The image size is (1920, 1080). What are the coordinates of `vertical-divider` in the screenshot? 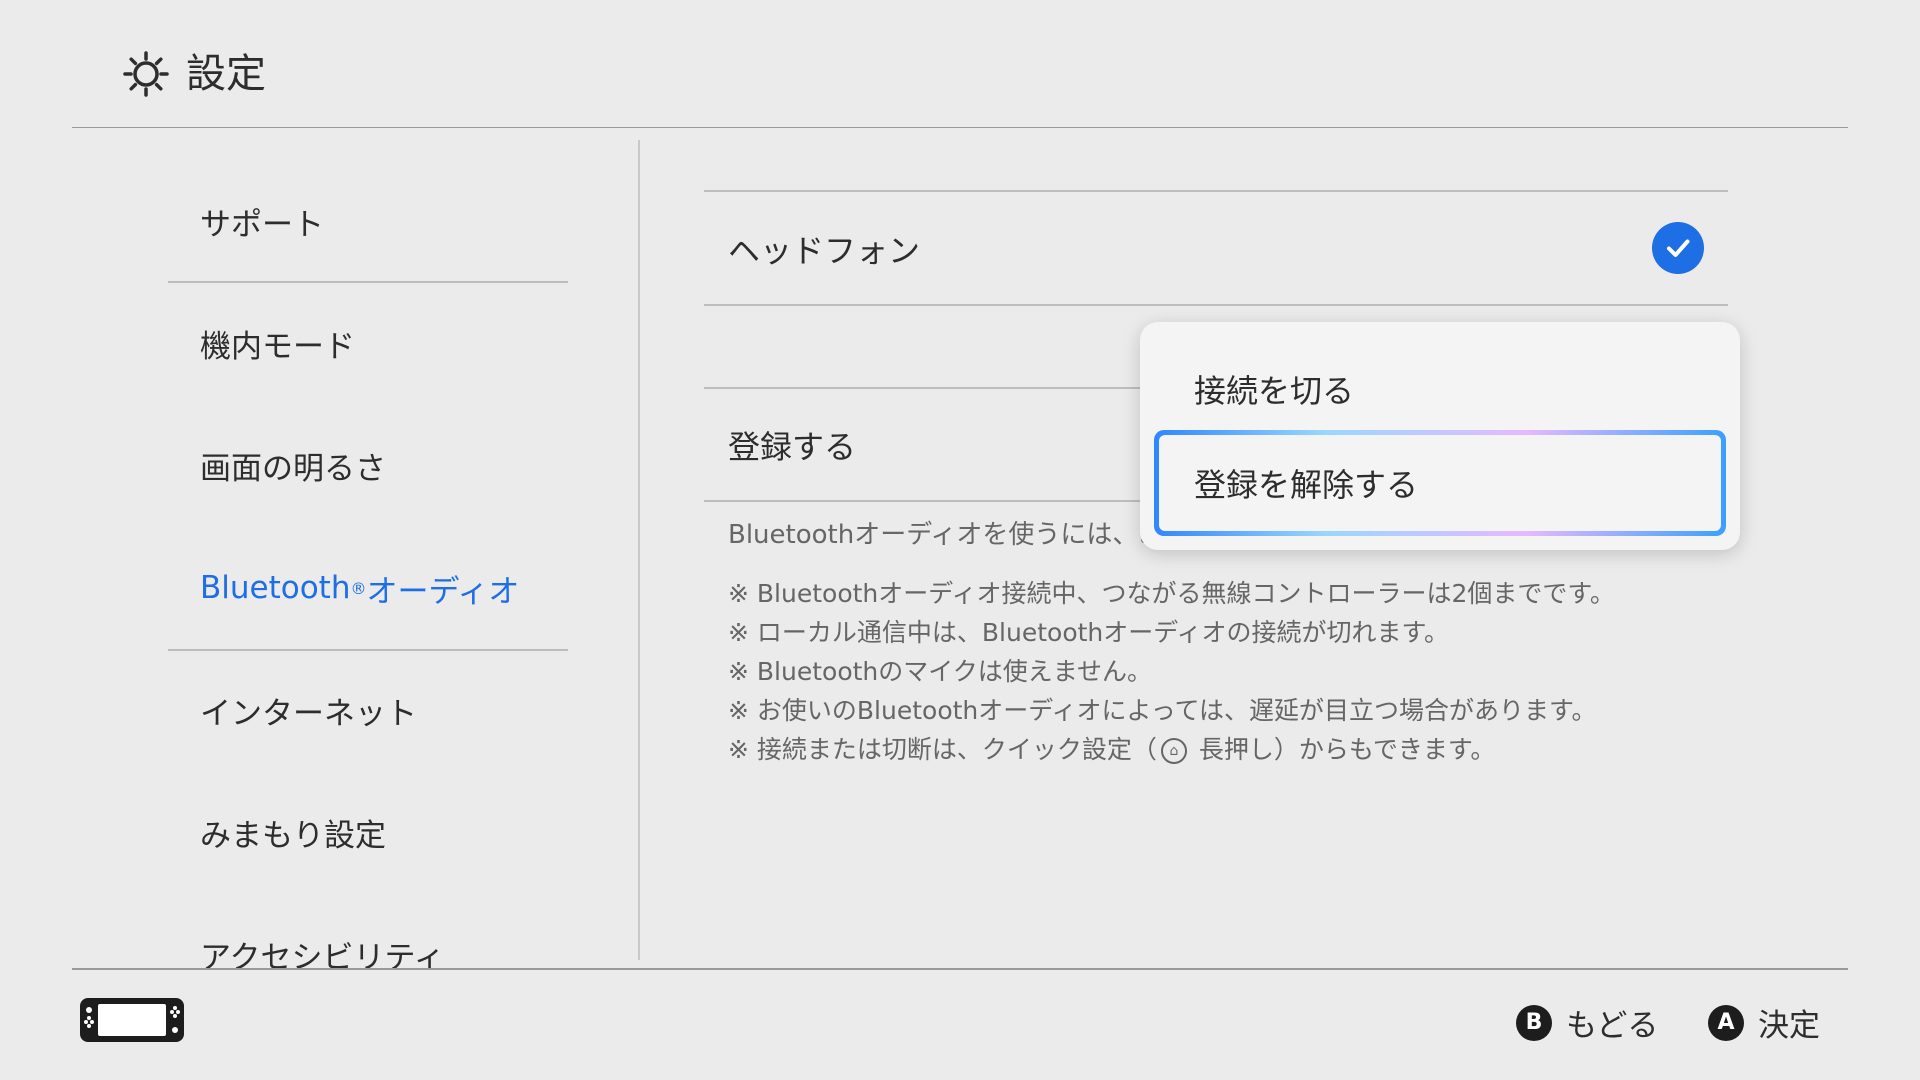 It's located at (639, 550).